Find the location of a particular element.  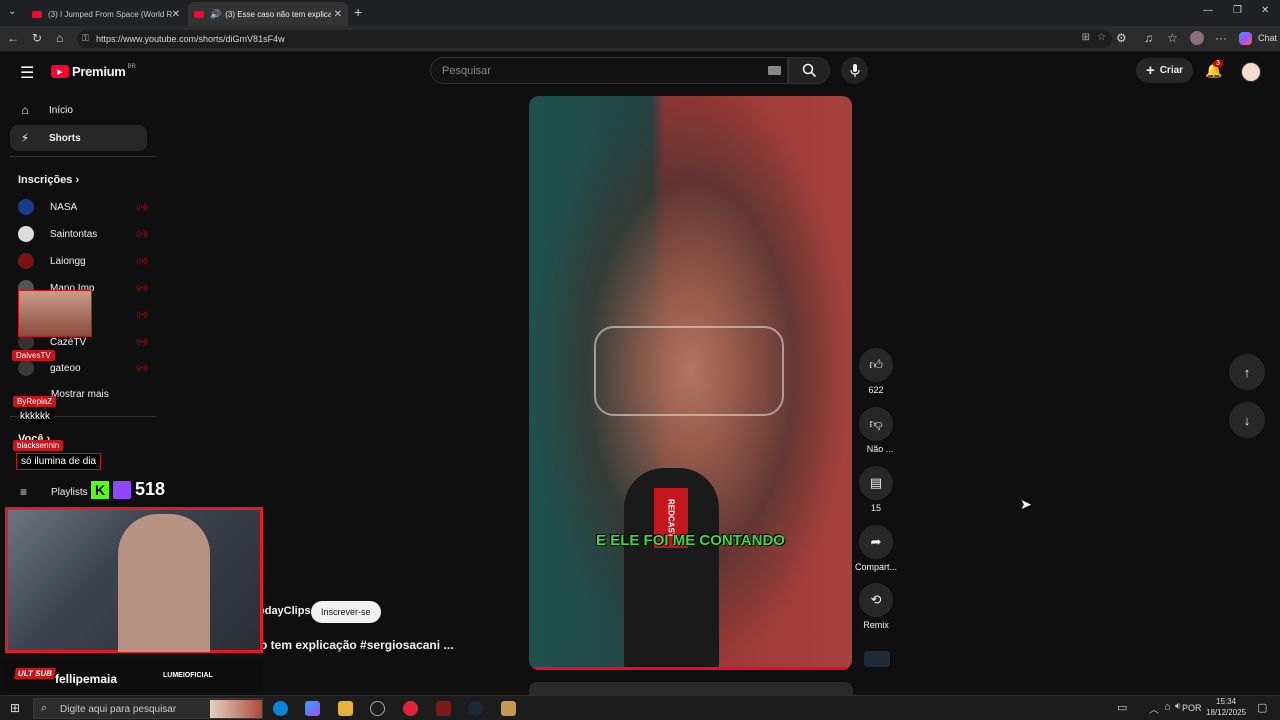

plus-icon: + is located at coordinates (1150, 70).